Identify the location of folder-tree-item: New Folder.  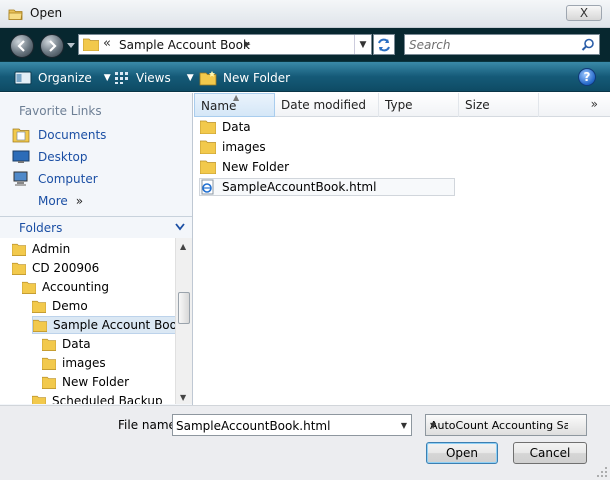
(85, 382).